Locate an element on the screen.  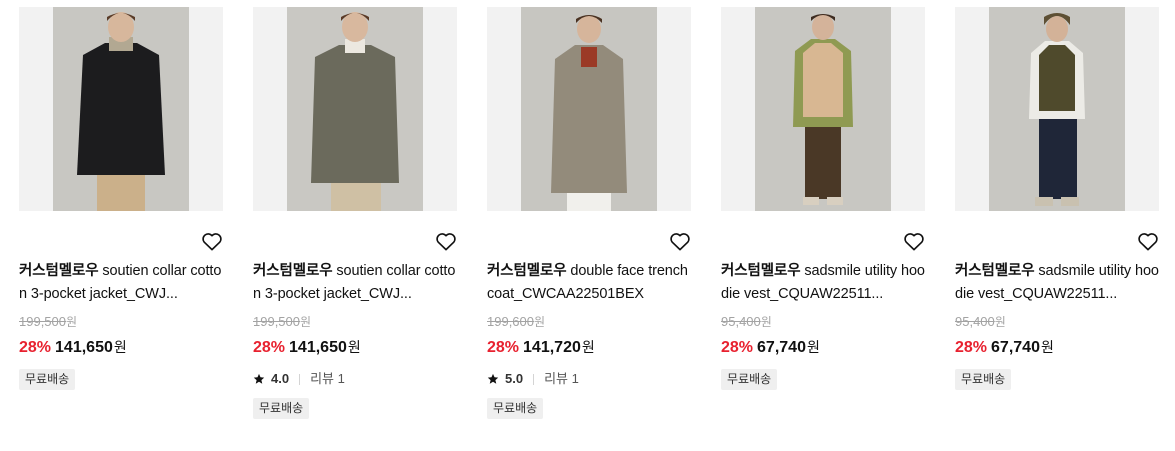
sale-price-row: 28% 141,720원 is located at coordinates (589, 347).